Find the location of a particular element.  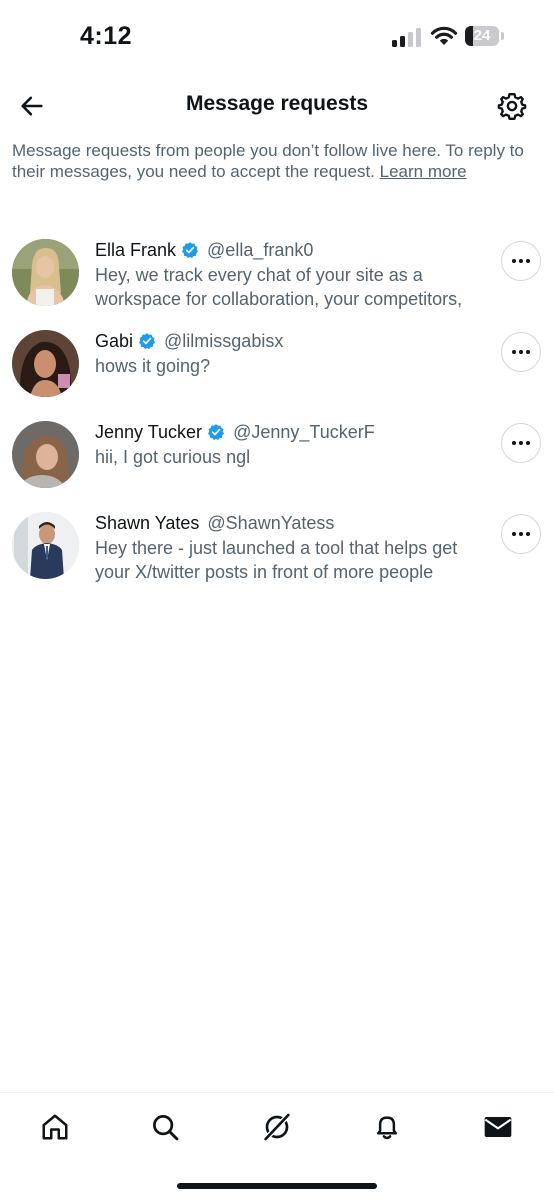

request-item: Gabi @lilmissgabisx hows it going? is located at coordinates (277, 368).